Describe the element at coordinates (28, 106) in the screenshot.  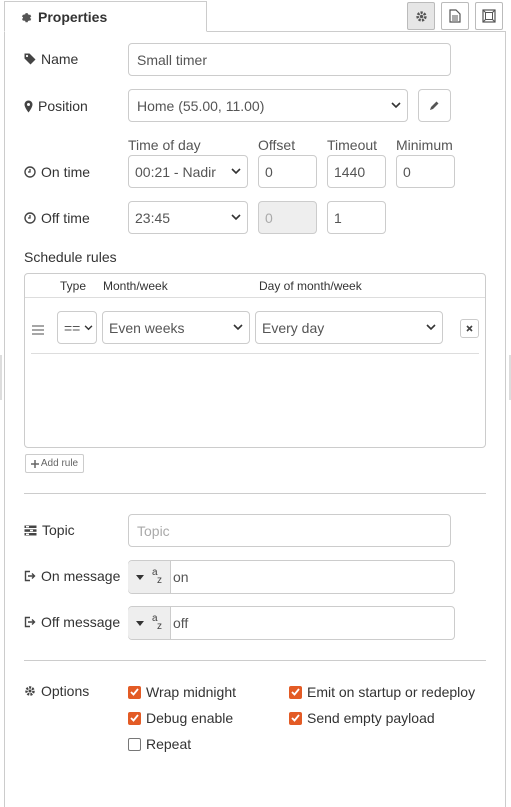
I see `map-marker-icon` at that location.